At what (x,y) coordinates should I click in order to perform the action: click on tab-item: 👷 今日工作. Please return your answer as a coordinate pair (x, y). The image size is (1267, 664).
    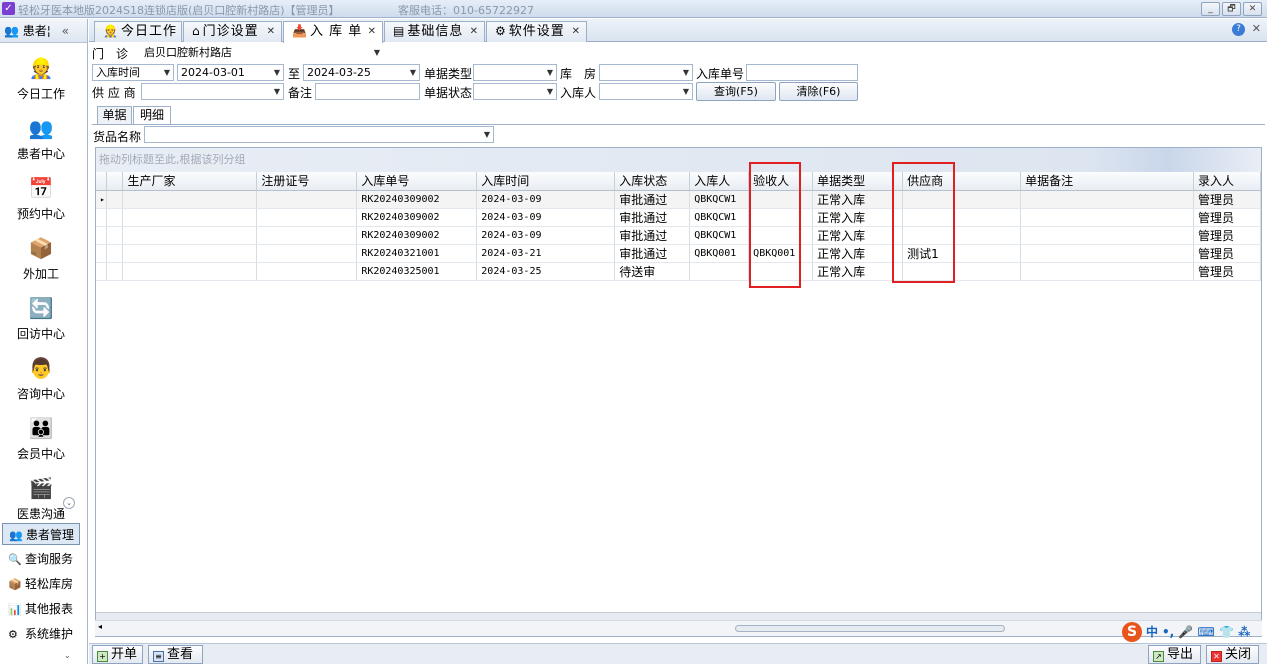
    Looking at the image, I should click on (138, 31).